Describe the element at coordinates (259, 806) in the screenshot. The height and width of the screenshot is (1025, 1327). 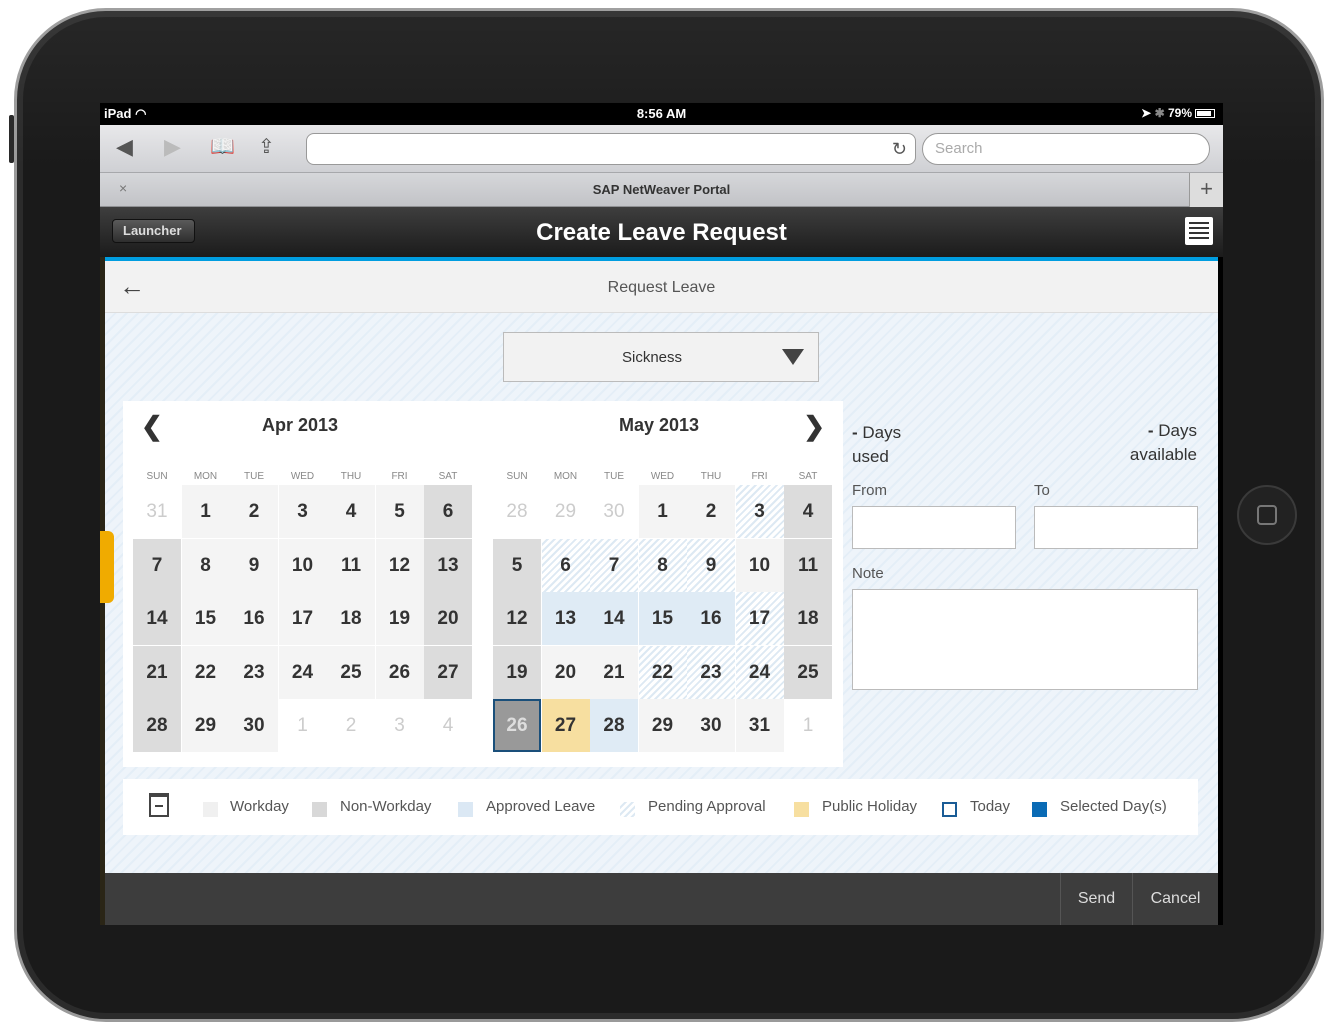
I see `legend-label-workday: Workday` at that location.